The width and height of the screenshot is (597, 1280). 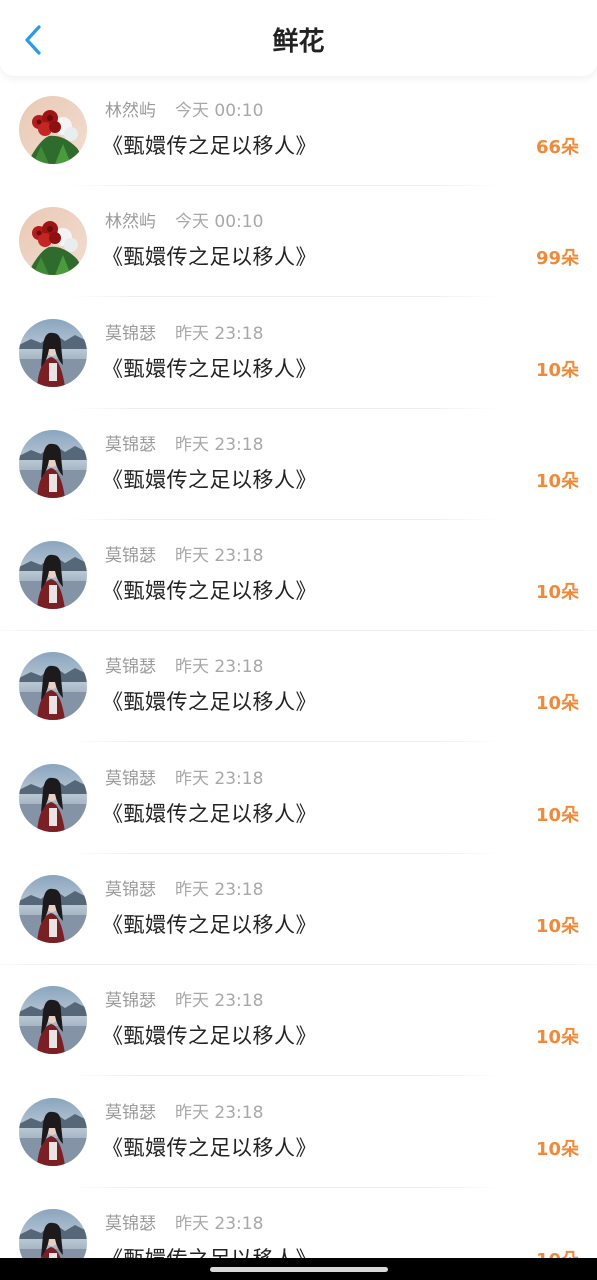 What do you see at coordinates (298, 42) in the screenshot?
I see `page-title: 鲜花` at bounding box center [298, 42].